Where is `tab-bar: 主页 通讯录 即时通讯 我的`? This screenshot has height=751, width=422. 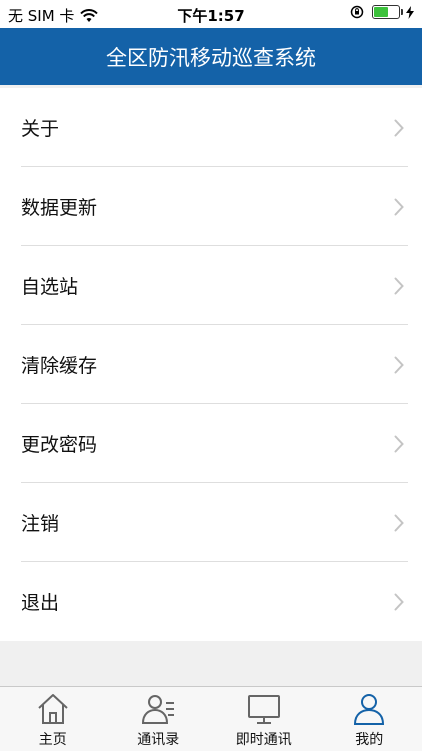
tab-bar: 主页 通讯录 即时通讯 我的 is located at coordinates (211, 718).